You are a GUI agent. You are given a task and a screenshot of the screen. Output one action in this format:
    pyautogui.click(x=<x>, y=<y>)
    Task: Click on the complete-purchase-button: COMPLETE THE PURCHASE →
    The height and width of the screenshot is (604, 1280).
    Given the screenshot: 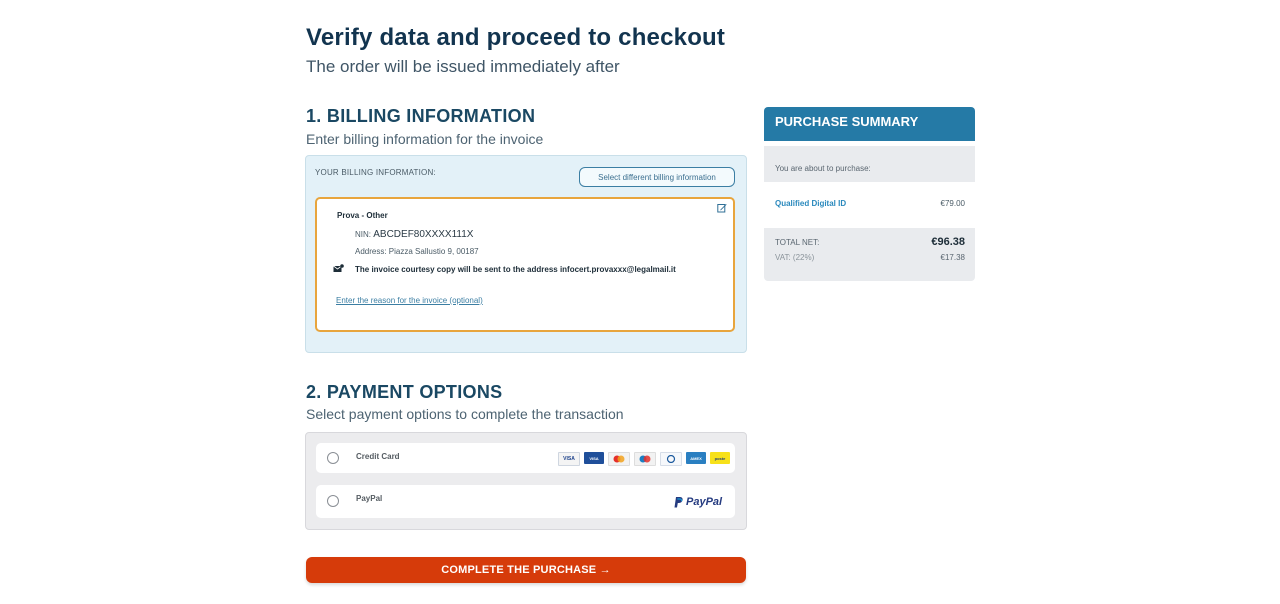 What is the action you would take?
    pyautogui.click(x=526, y=570)
    